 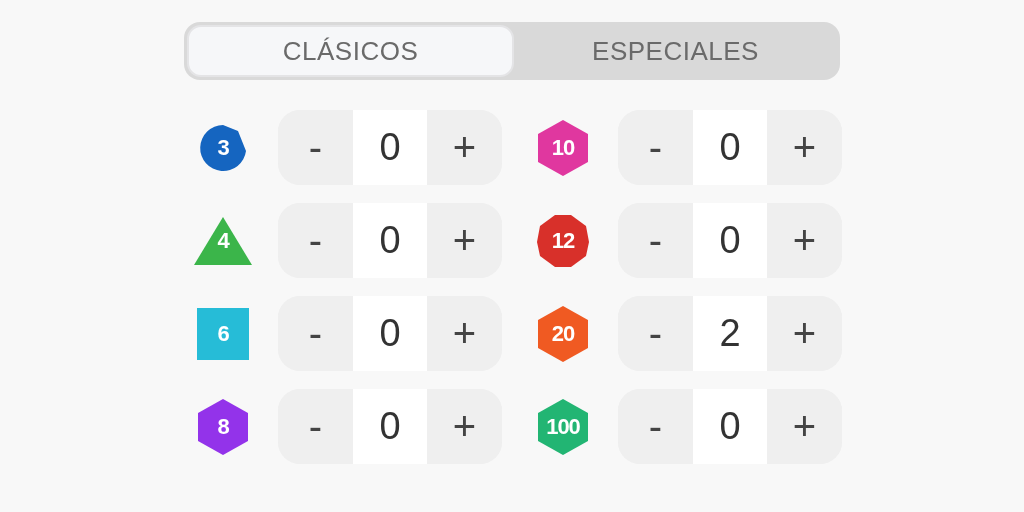 What do you see at coordinates (350, 51) in the screenshot?
I see `tab: CLÁSICOS` at bounding box center [350, 51].